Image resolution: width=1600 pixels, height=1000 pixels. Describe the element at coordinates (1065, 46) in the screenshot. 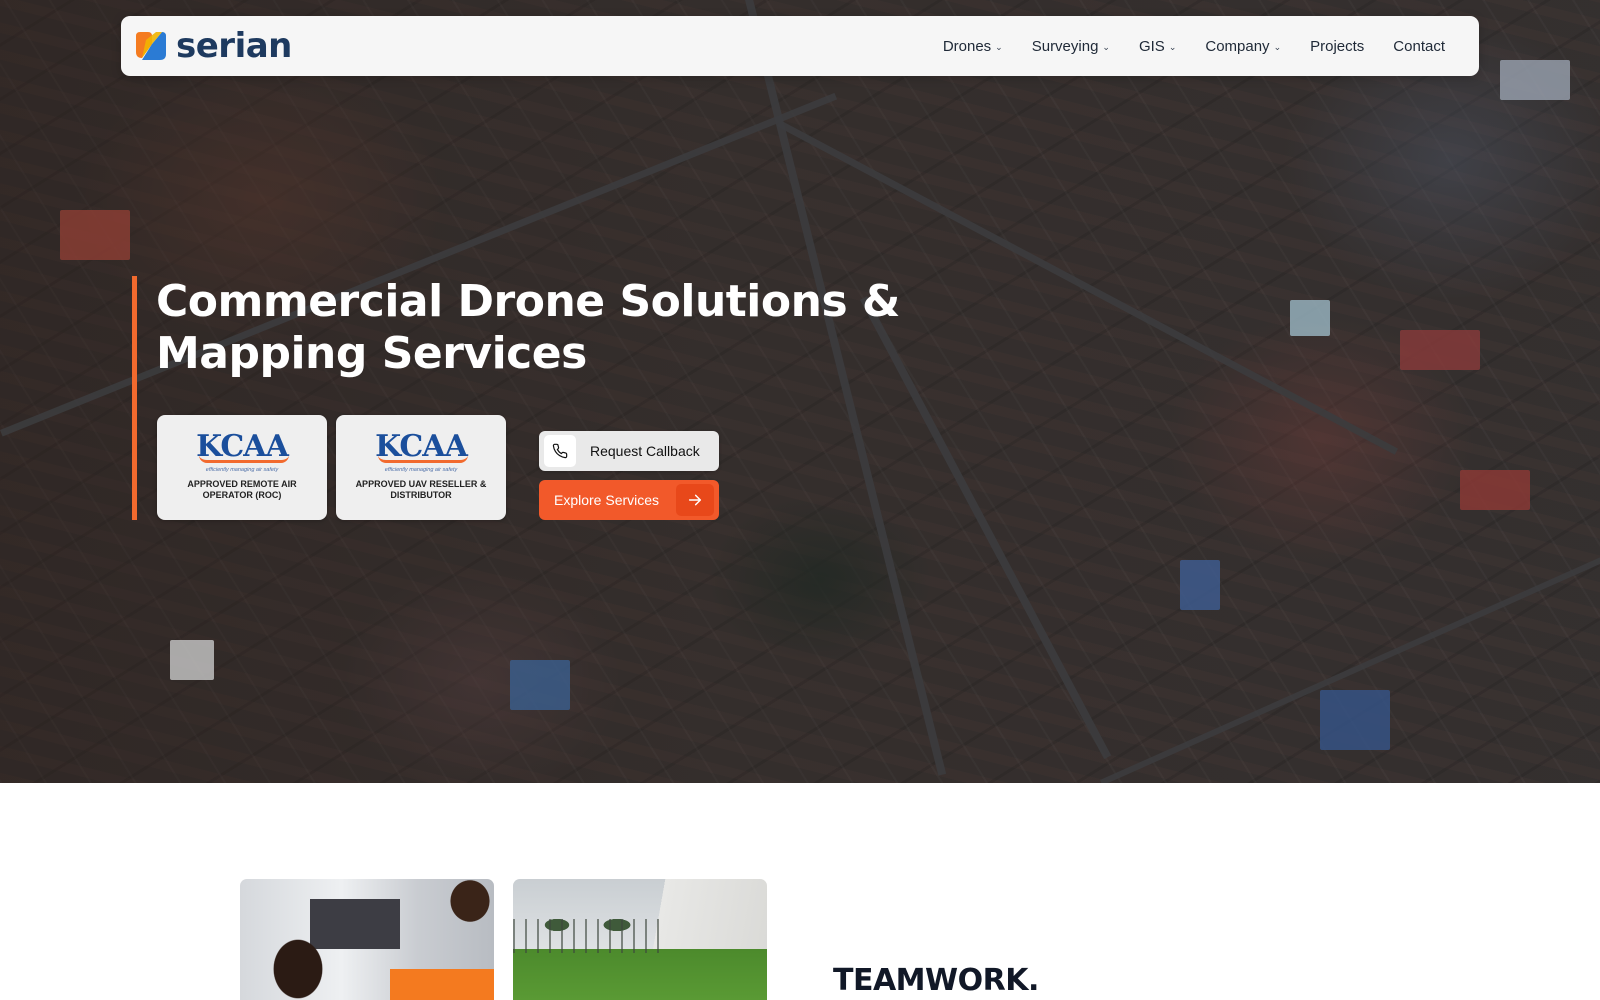

I see `nav-item-label: Surveying` at that location.